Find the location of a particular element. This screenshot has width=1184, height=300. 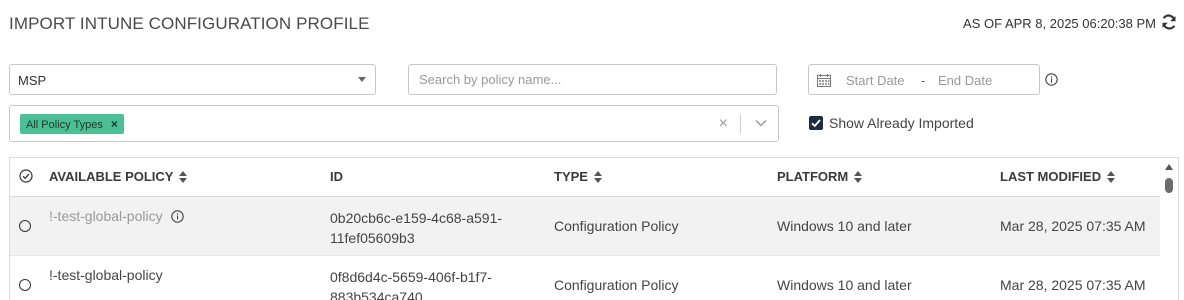

page-title: IMPORT INTUNE CONFIGURATION PROFILE is located at coordinates (189, 23).